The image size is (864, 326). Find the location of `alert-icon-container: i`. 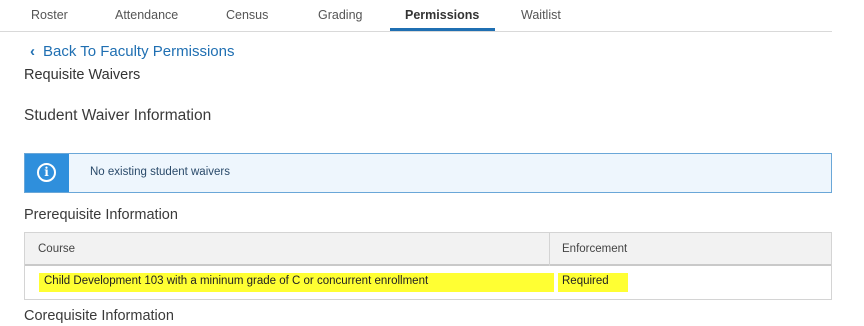

alert-icon-container: i is located at coordinates (47, 173).